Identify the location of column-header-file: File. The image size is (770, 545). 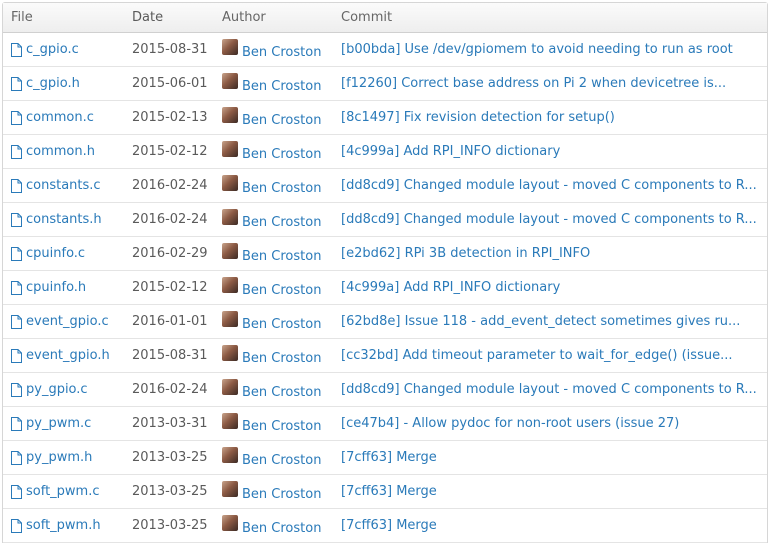
(66, 17).